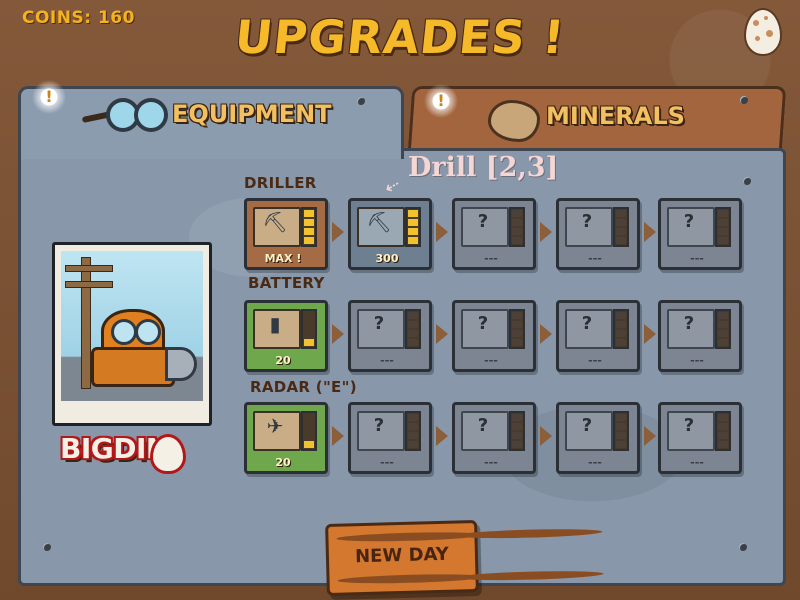  Describe the element at coordinates (483, 167) in the screenshot. I see `cursor-hint-label: Drill [2,3]` at that location.